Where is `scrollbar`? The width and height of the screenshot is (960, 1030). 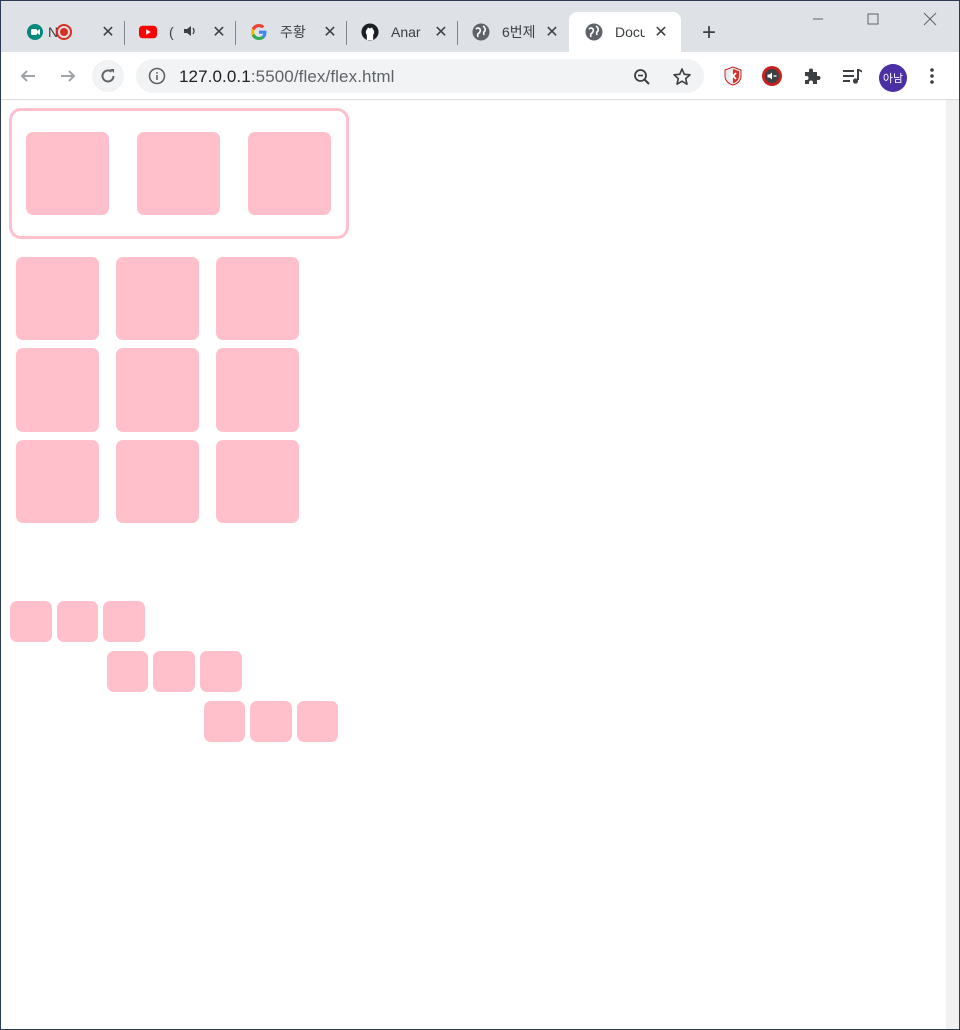
scrollbar is located at coordinates (952, 564).